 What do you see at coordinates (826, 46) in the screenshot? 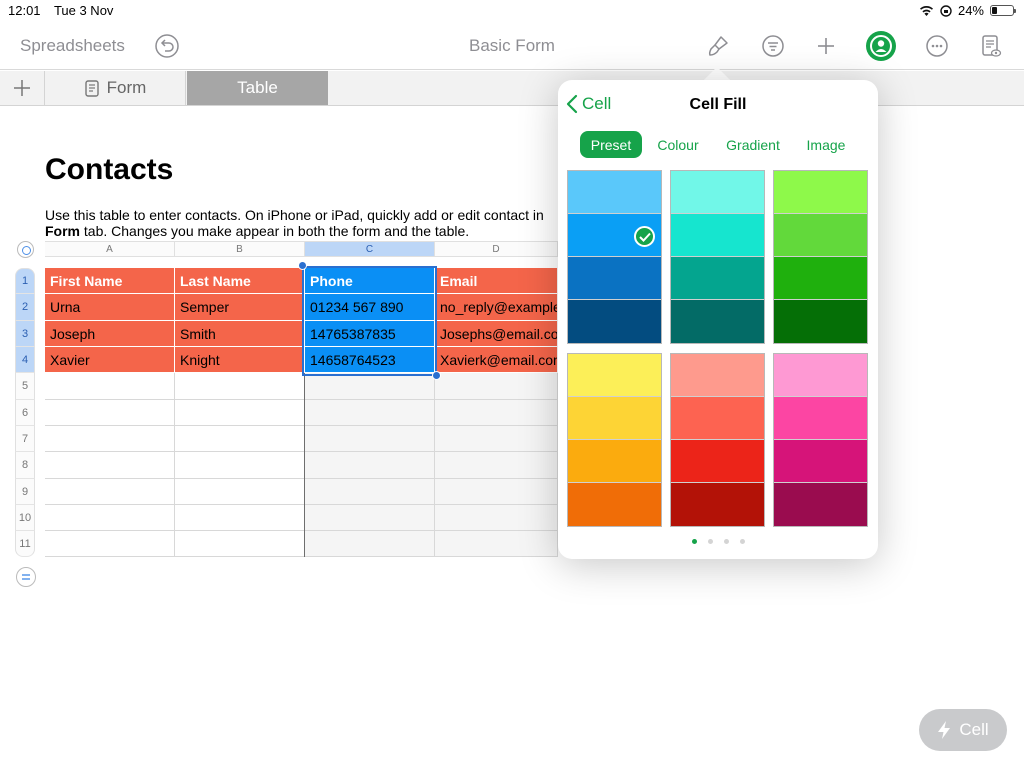
I see `insert-button` at bounding box center [826, 46].